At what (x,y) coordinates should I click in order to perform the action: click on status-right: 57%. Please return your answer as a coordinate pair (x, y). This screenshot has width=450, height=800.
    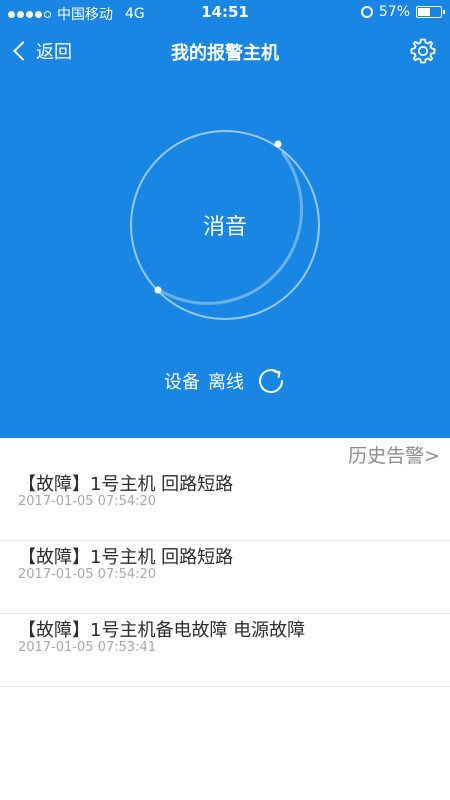
    Looking at the image, I should click on (402, 12).